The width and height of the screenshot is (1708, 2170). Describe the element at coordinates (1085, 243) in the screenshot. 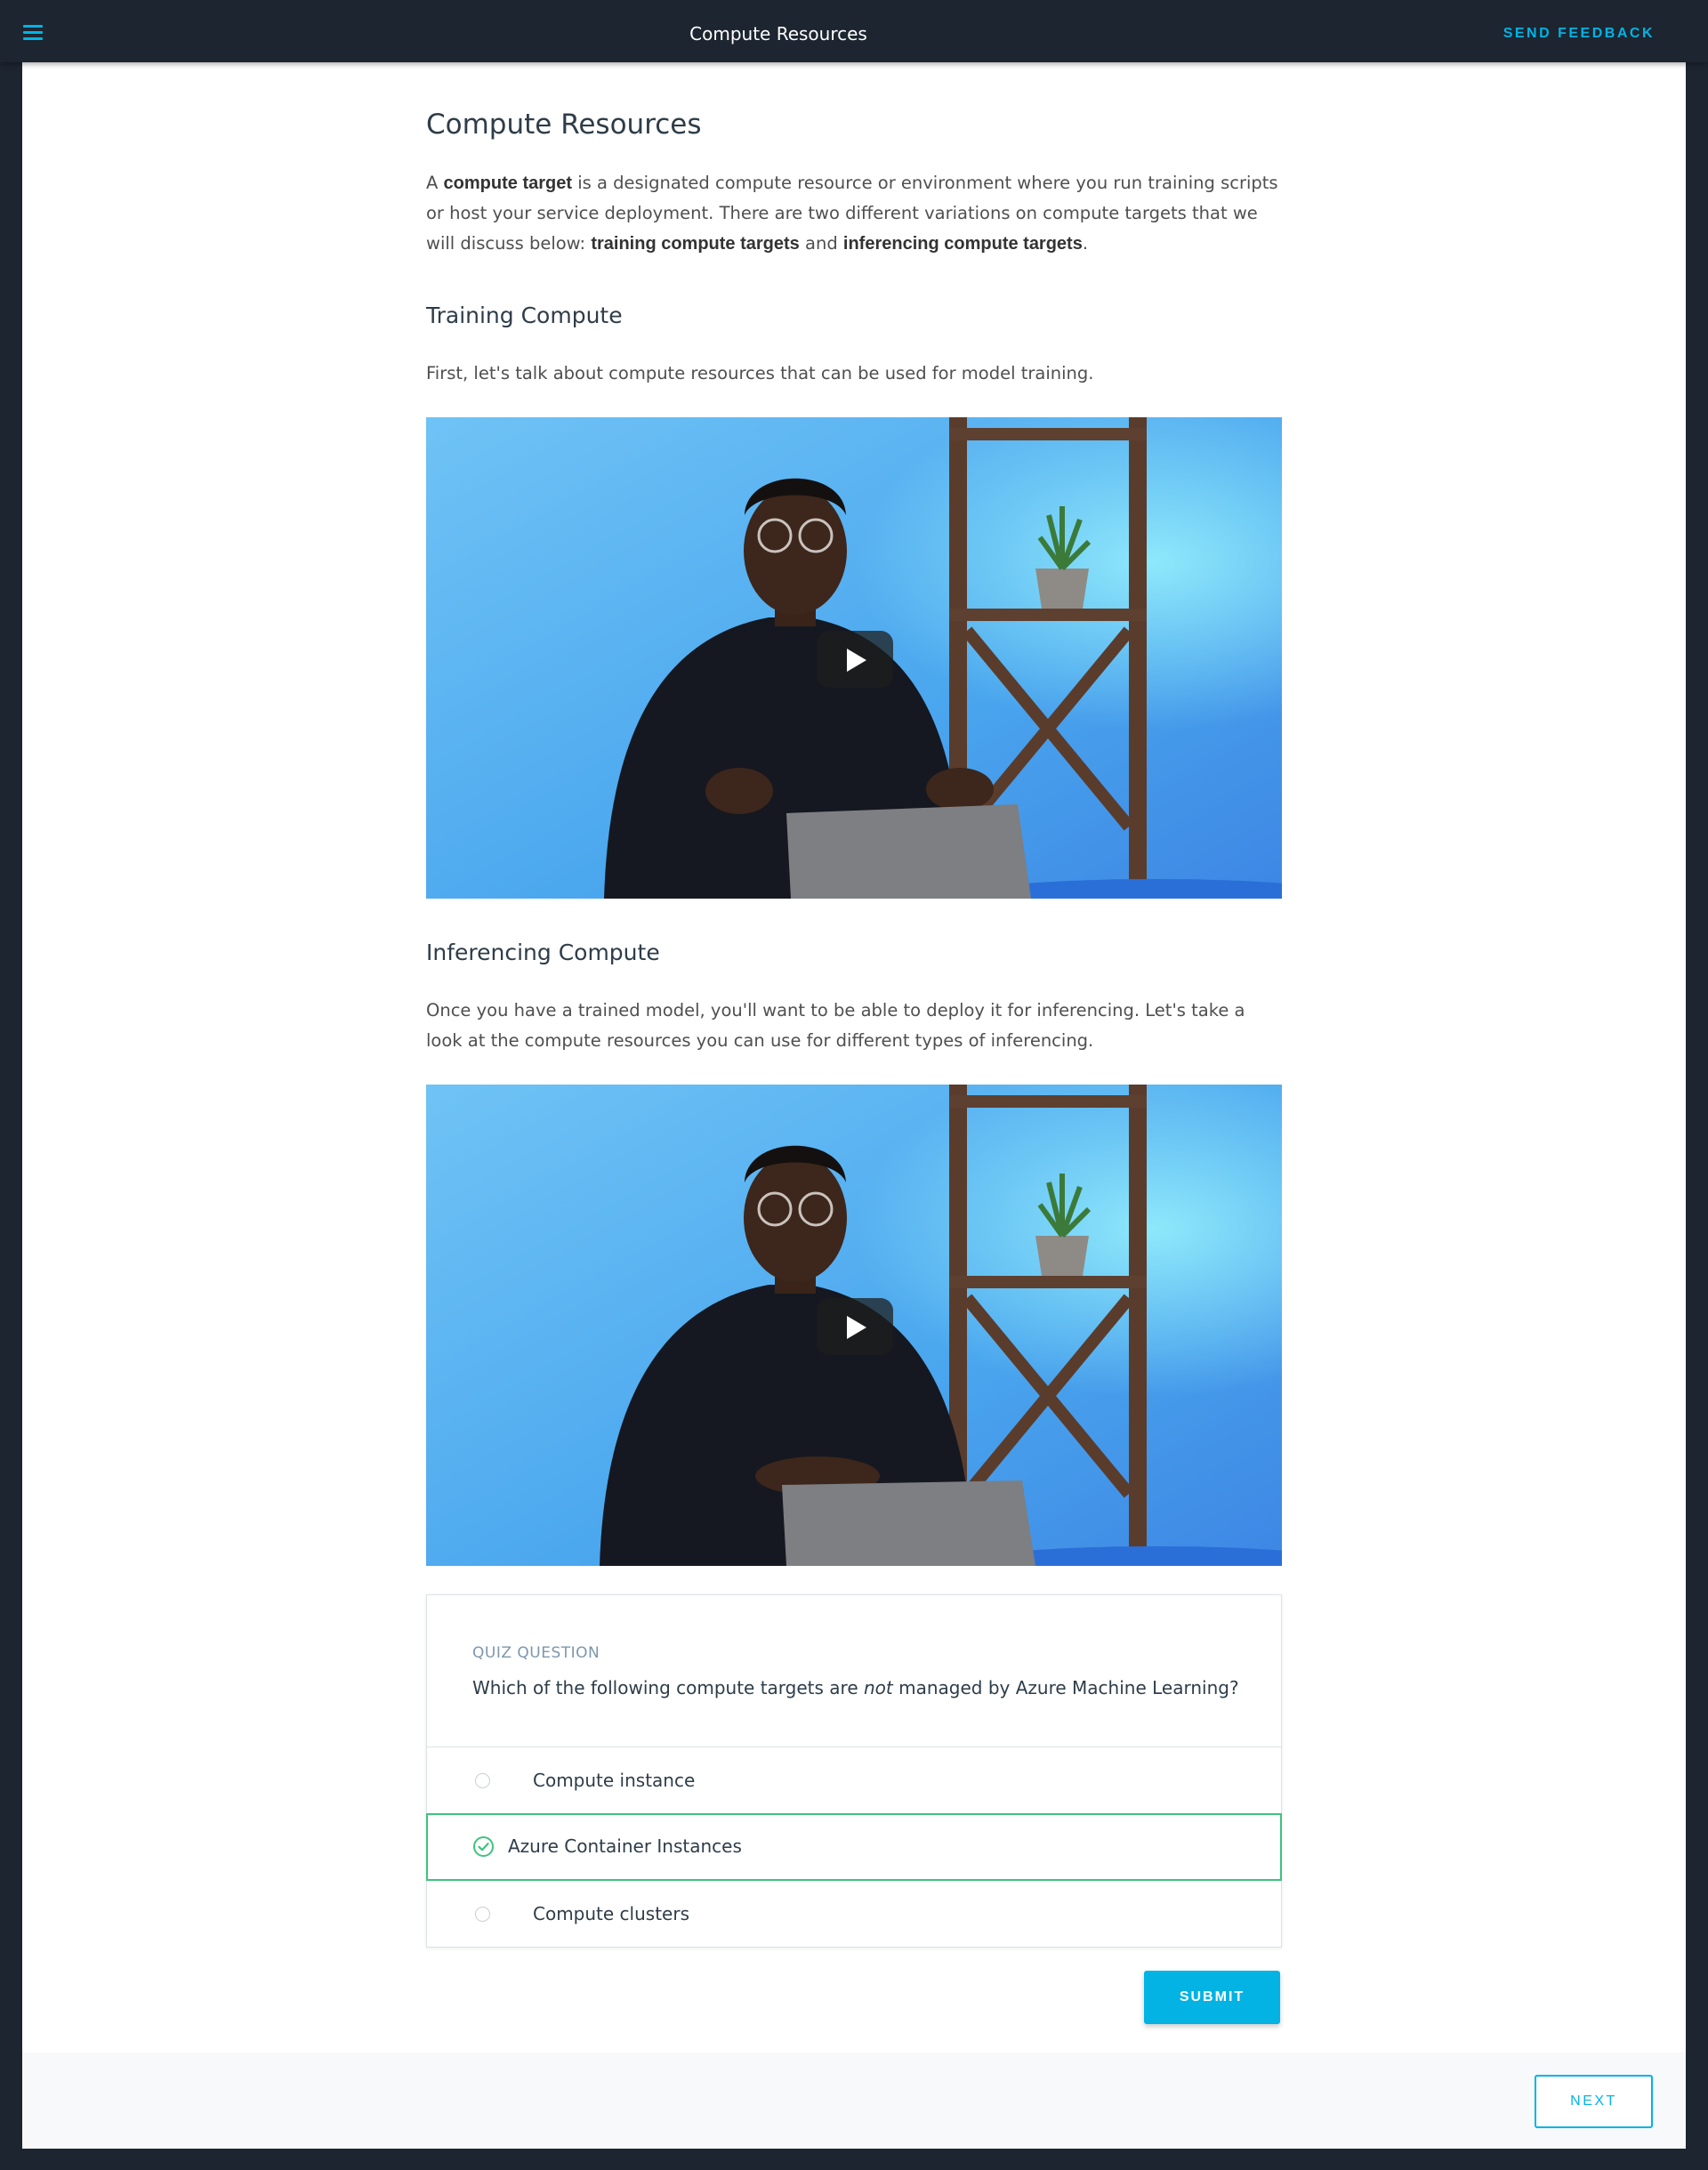

I see `intro-text-4: .` at that location.